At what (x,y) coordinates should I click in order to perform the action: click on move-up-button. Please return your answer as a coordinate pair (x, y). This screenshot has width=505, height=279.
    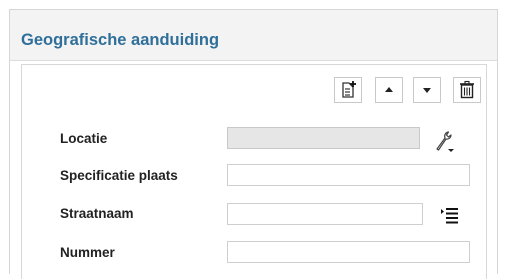
    Looking at the image, I should click on (389, 90).